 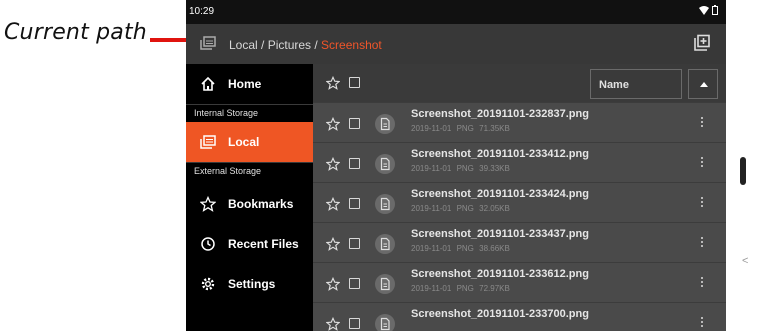 I want to click on home-icon, so click(x=208, y=83).